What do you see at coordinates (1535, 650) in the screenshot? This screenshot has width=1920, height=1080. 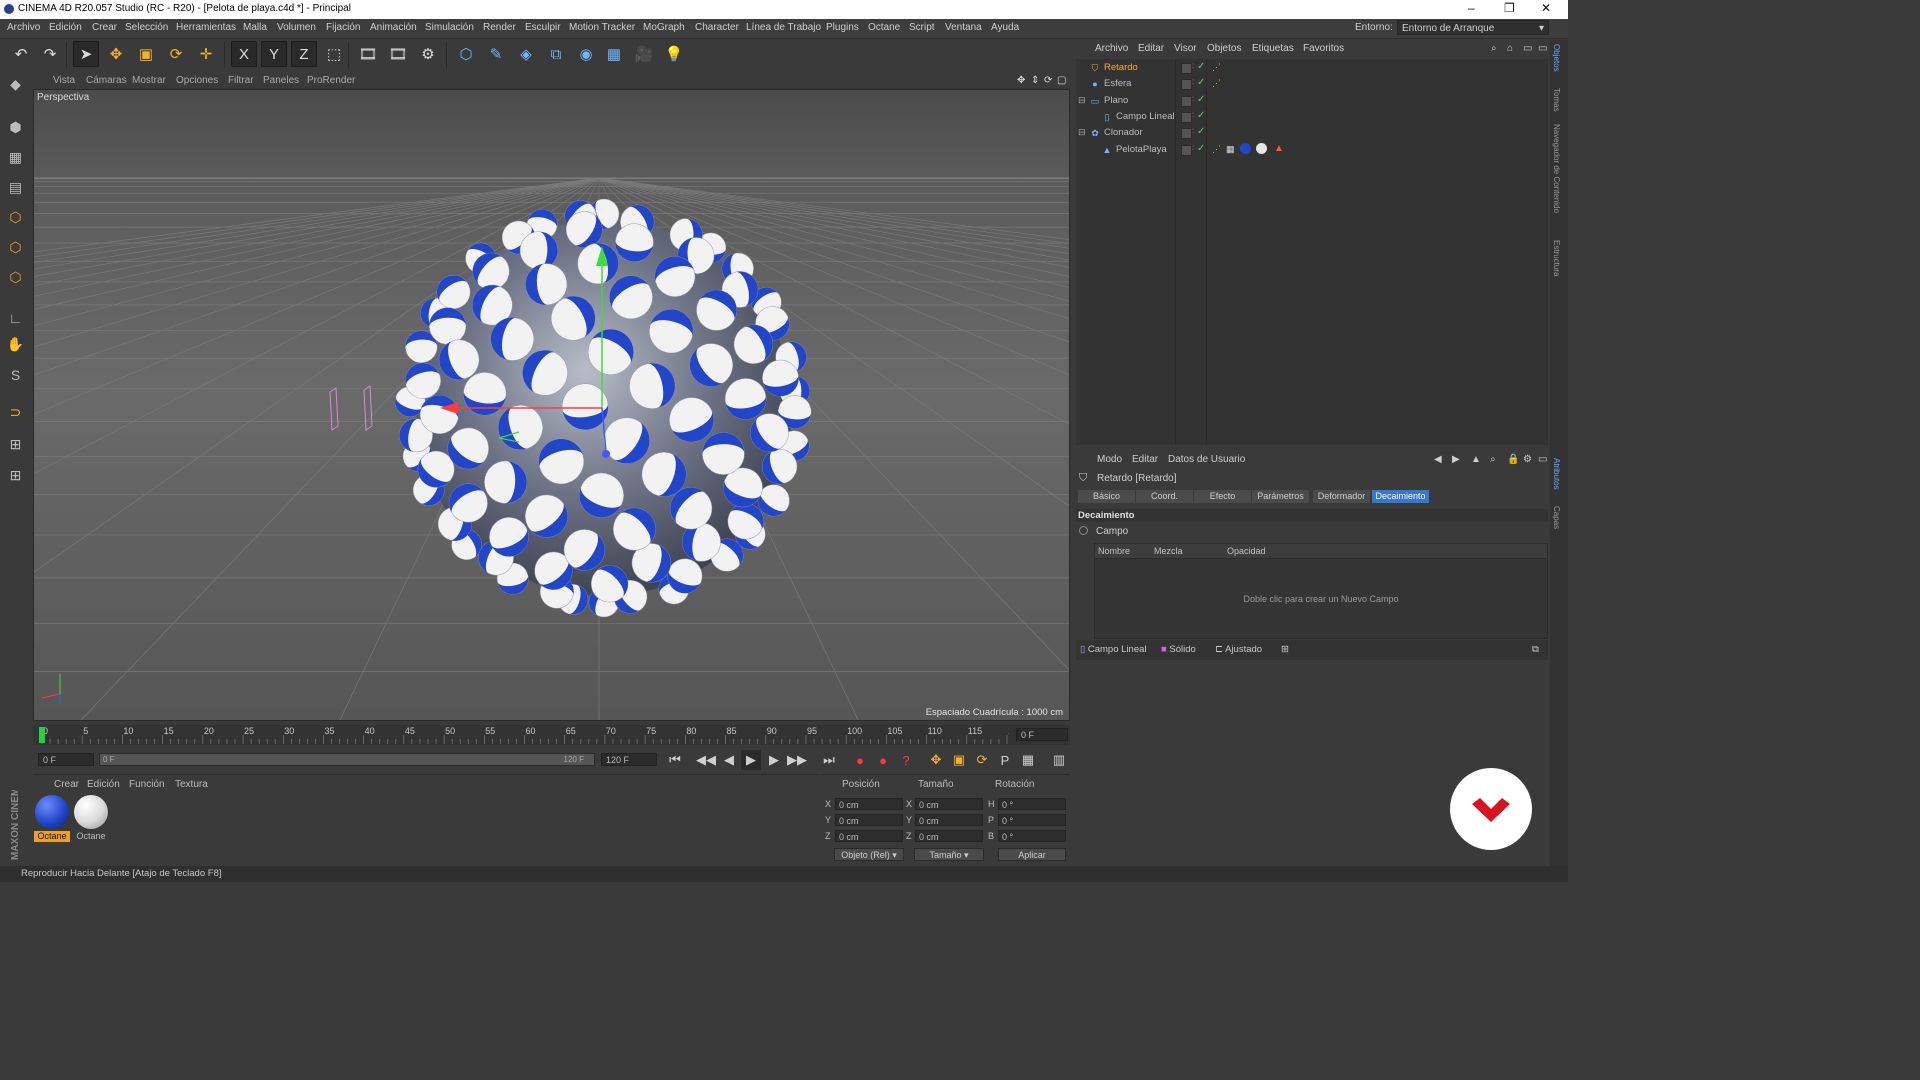 I see `field-list-toggle-icon: ⧉` at bounding box center [1535, 650].